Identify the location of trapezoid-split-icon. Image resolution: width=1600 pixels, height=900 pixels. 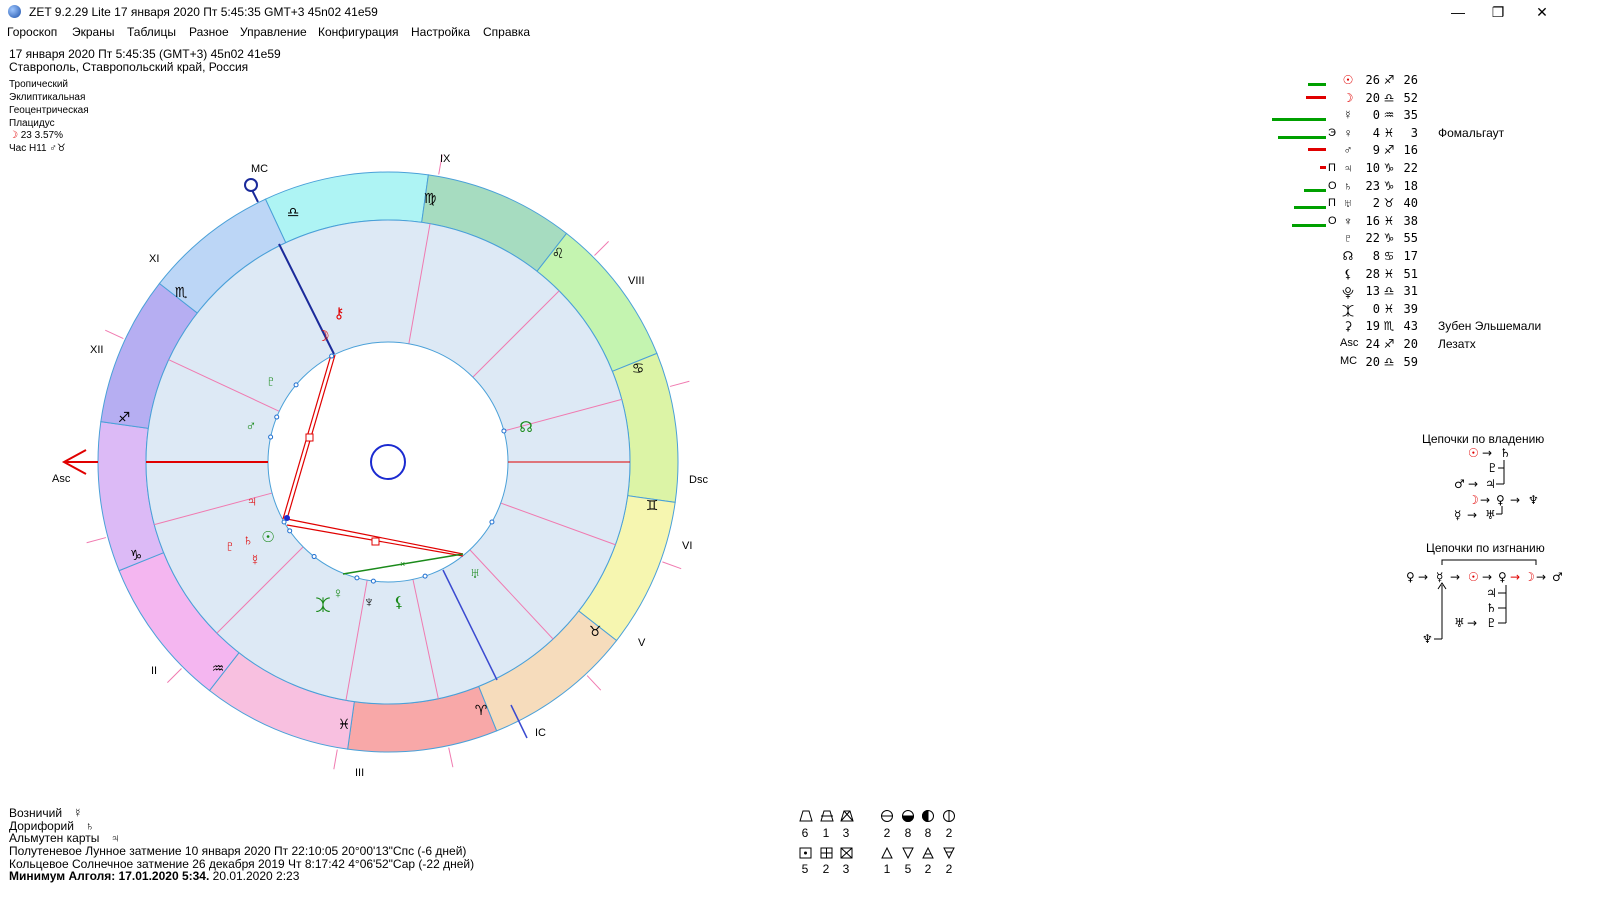
(827, 816).